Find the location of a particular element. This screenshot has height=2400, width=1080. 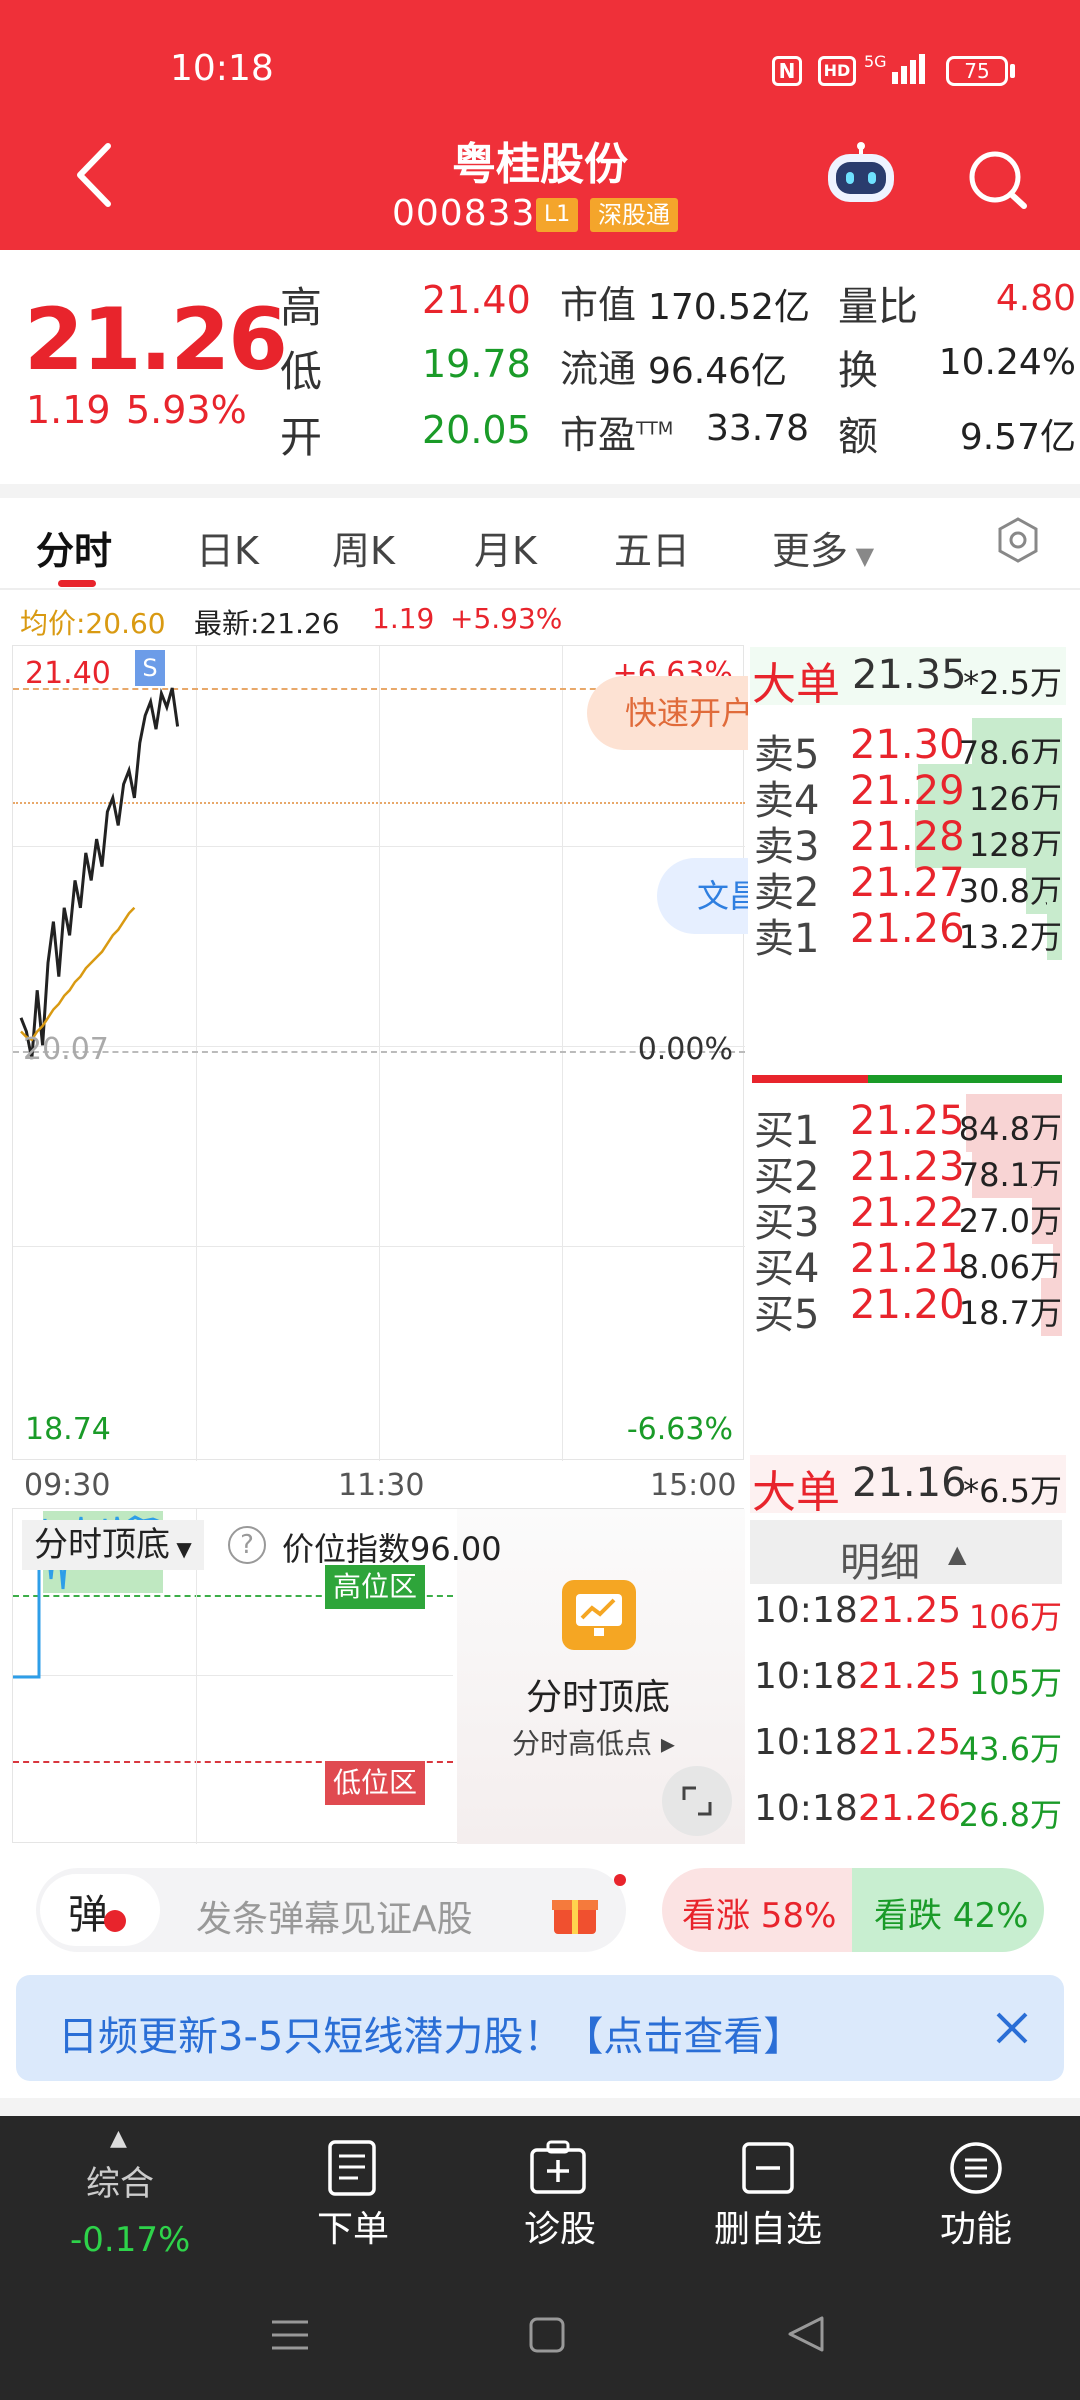

amount-value: 9.57亿 is located at coordinates (1017, 437).